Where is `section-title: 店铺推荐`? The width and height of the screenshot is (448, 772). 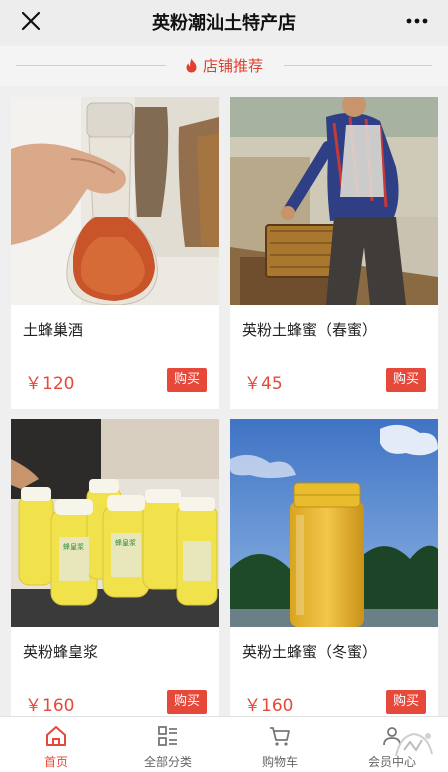
section-title: 店铺推荐 is located at coordinates (232, 66).